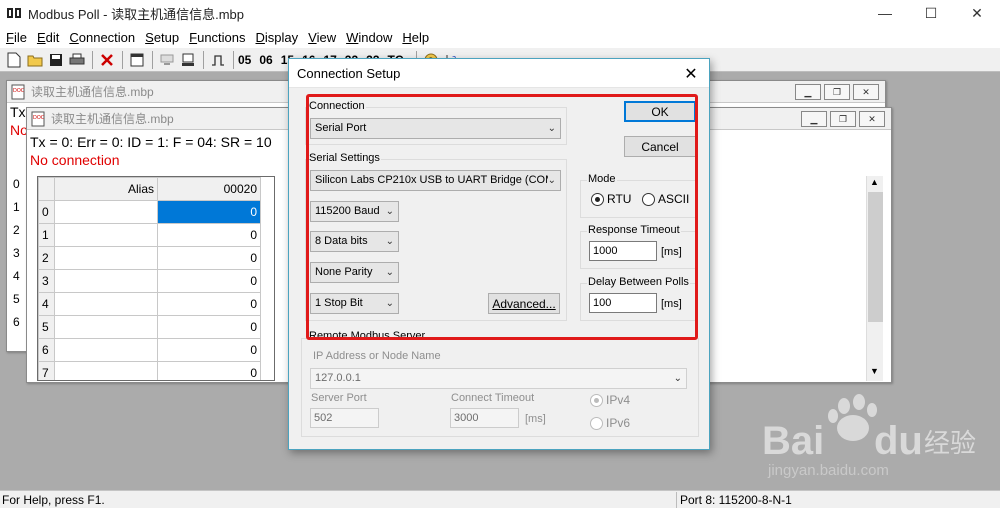 This screenshot has height=508, width=1000. Describe the element at coordinates (136, 14) in the screenshot. I see `window-title: Modbus Poll - 读取主机通信信息.mbp` at that location.